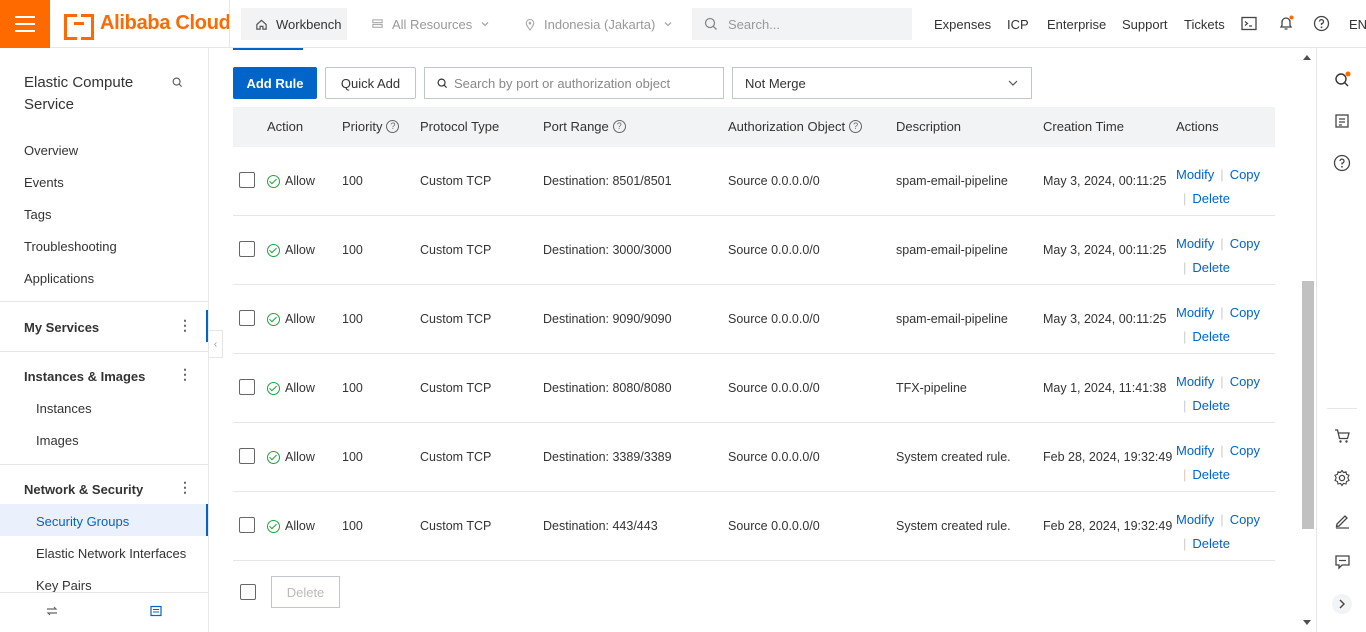 The width and height of the screenshot is (1366, 632). I want to click on rule-search-input: Search by port or authorization object, so click(574, 83).